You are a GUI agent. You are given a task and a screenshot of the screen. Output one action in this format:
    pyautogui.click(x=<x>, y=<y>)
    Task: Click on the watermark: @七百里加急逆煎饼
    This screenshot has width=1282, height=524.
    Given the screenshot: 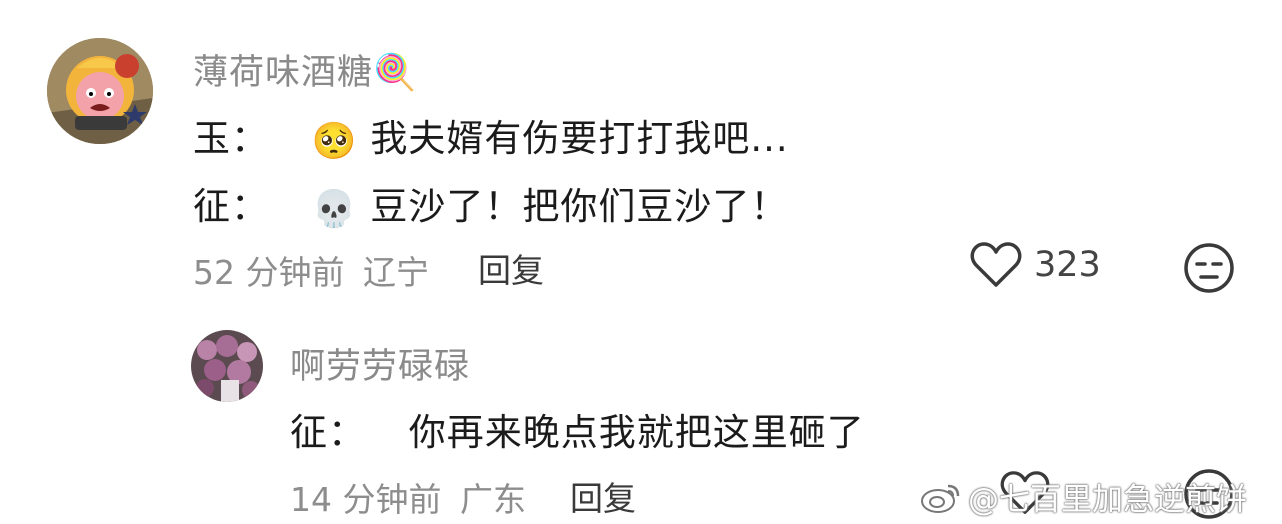 What is the action you would take?
    pyautogui.click(x=1083, y=496)
    